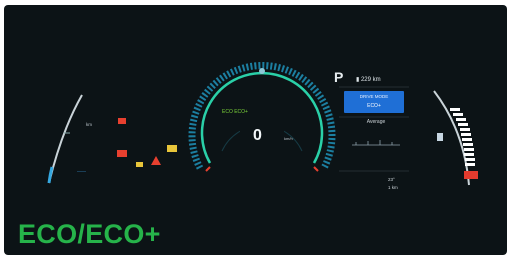  What do you see at coordinates (374, 96) in the screenshot?
I see `drive-mode-title: DRIVE MODE` at bounding box center [374, 96].